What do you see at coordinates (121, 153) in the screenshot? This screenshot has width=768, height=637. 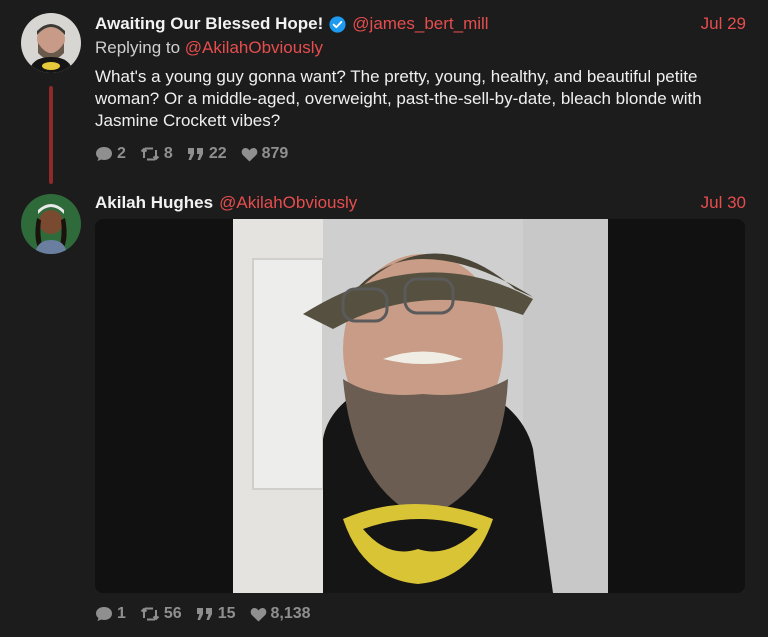 I see `reply-count: 2` at bounding box center [121, 153].